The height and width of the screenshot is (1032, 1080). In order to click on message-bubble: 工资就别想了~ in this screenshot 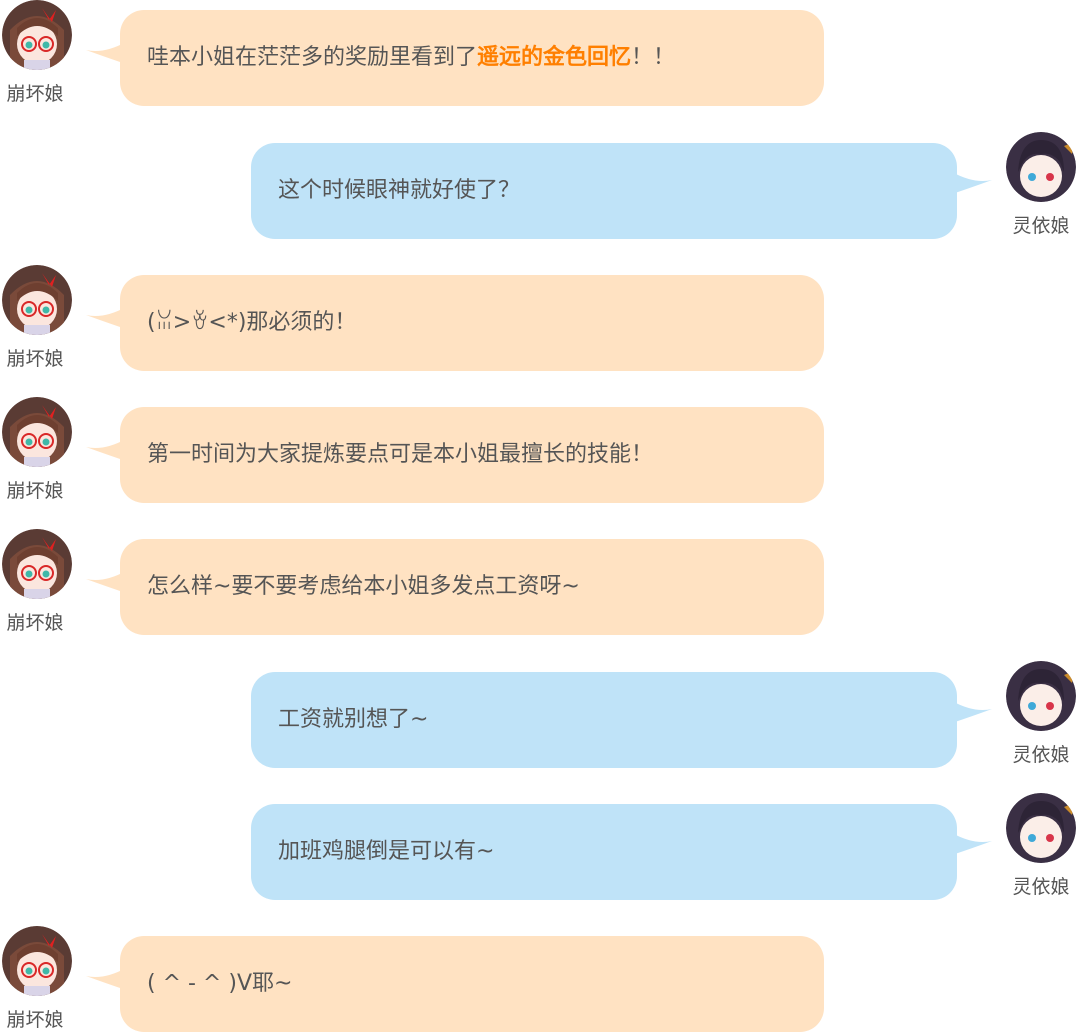, I will do `click(604, 720)`.